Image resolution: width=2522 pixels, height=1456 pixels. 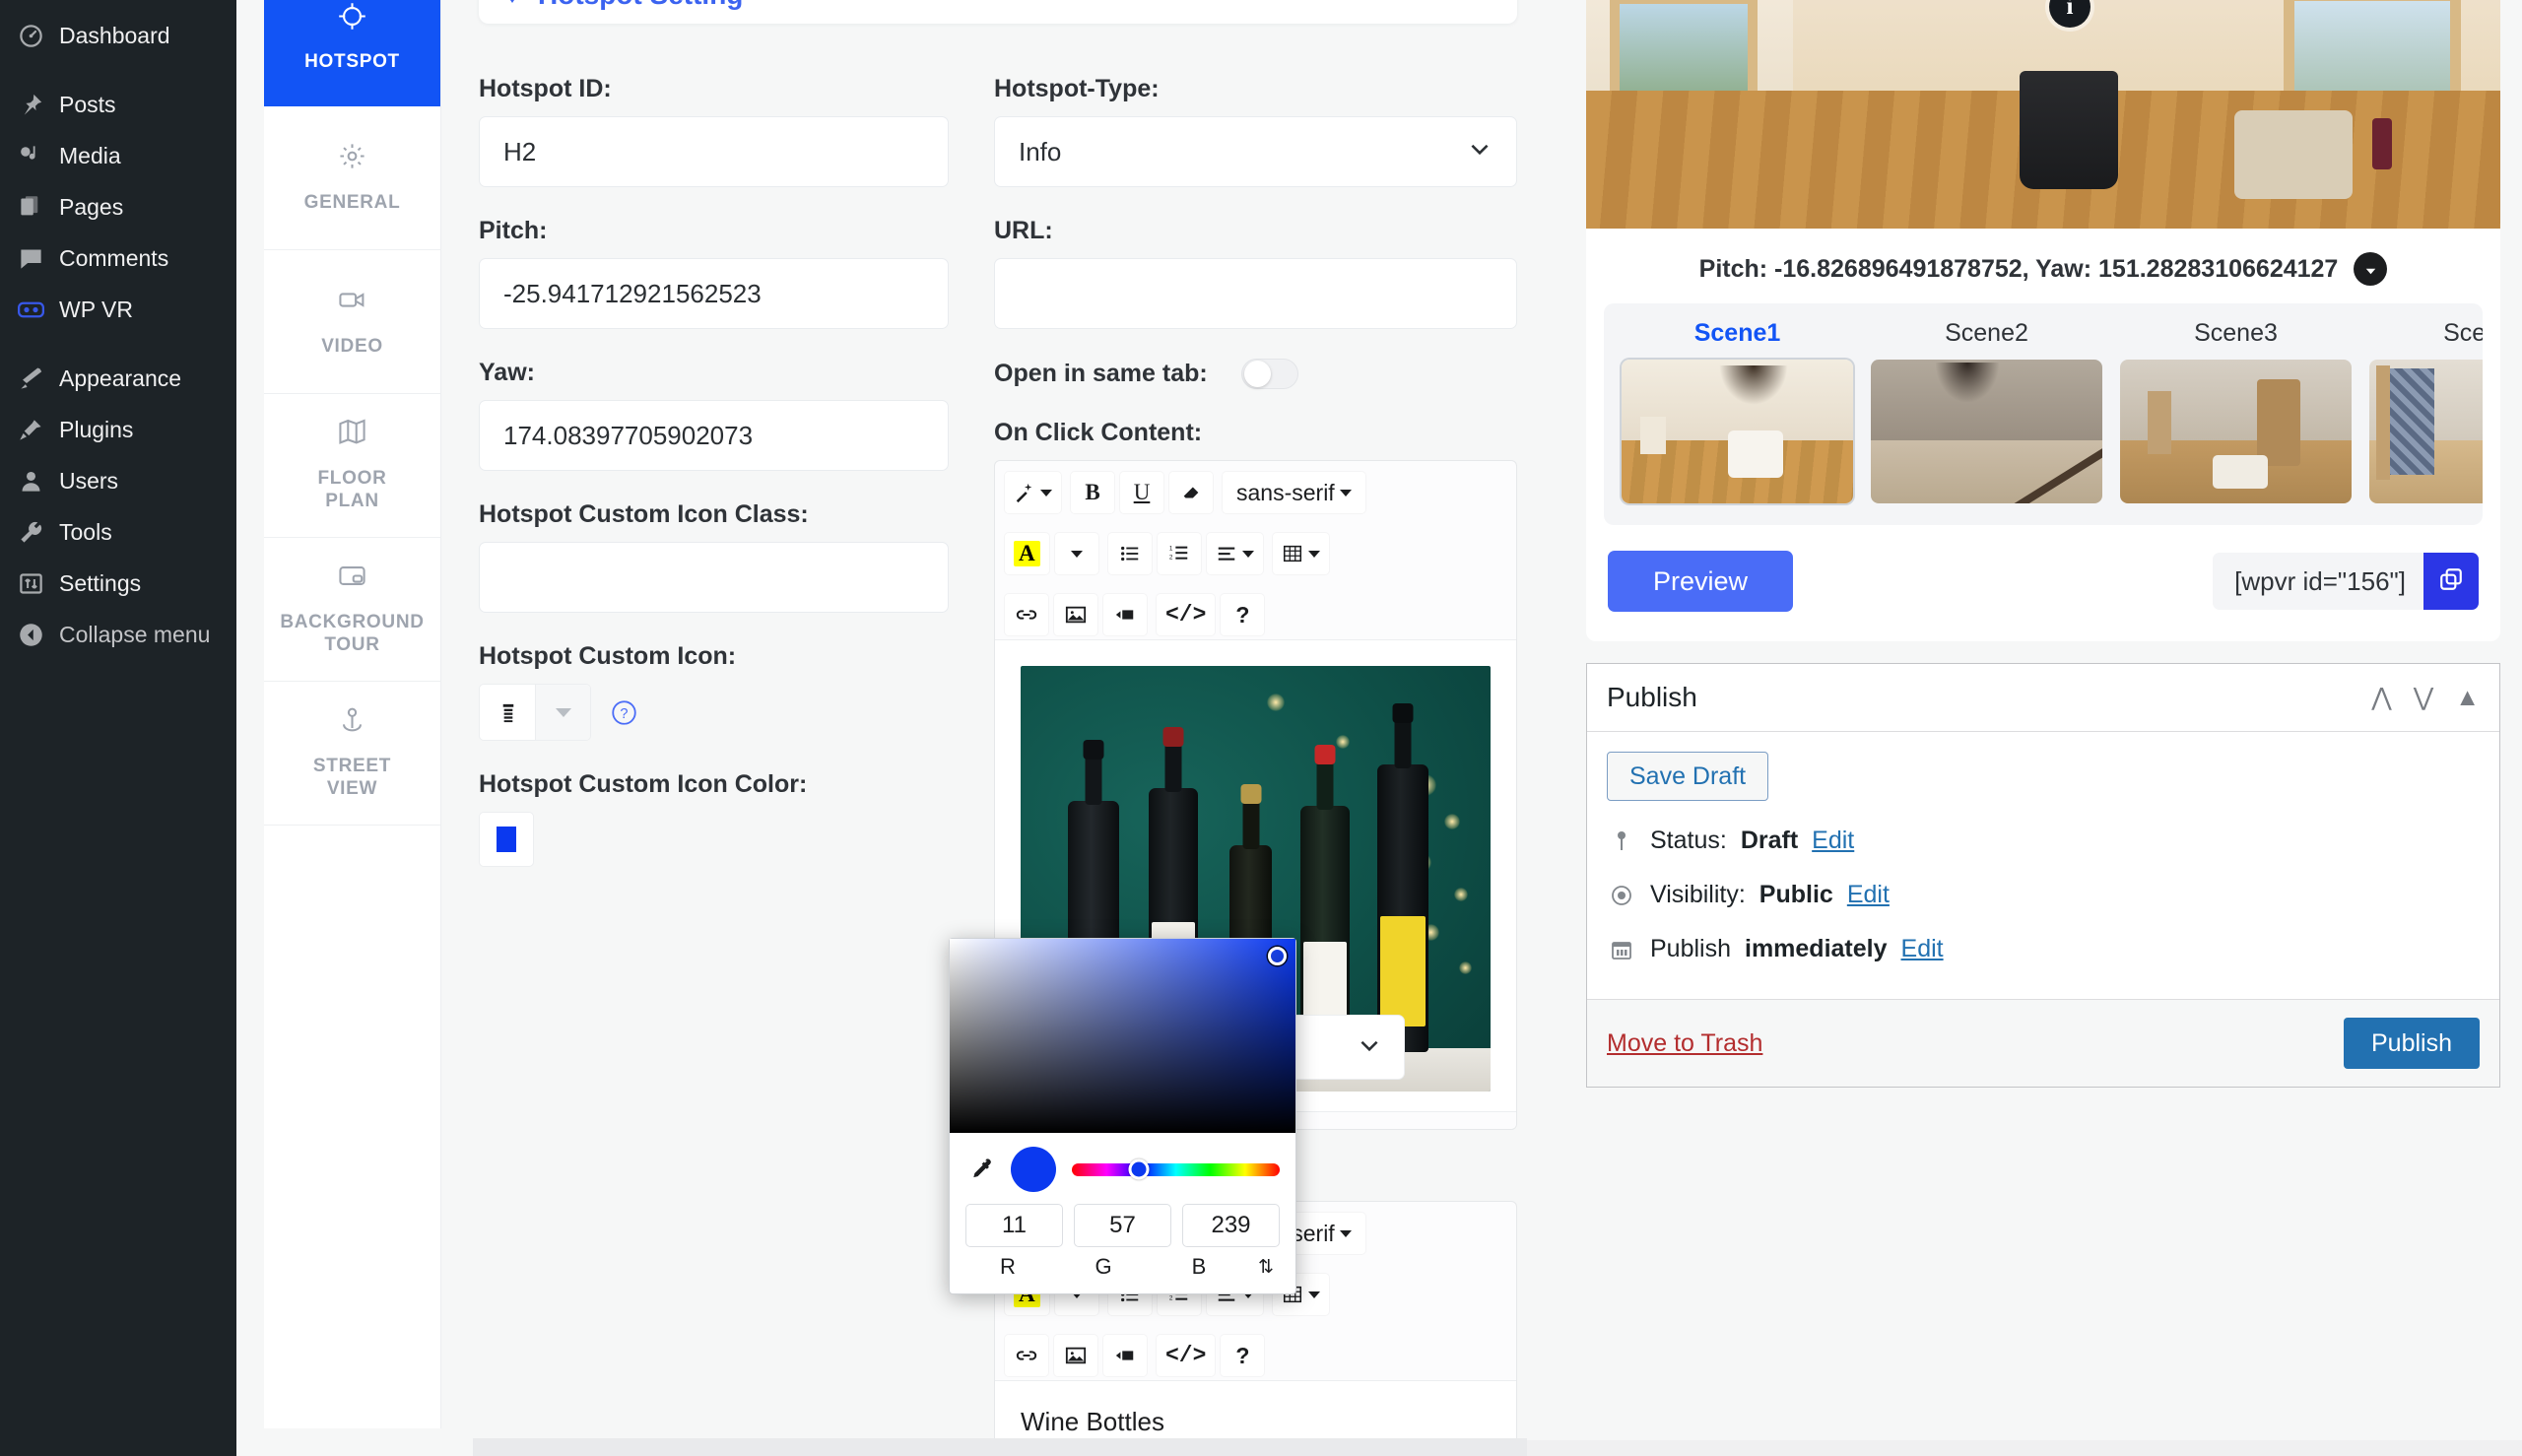 I want to click on sidebar-item-settings: Settings, so click(x=118, y=583).